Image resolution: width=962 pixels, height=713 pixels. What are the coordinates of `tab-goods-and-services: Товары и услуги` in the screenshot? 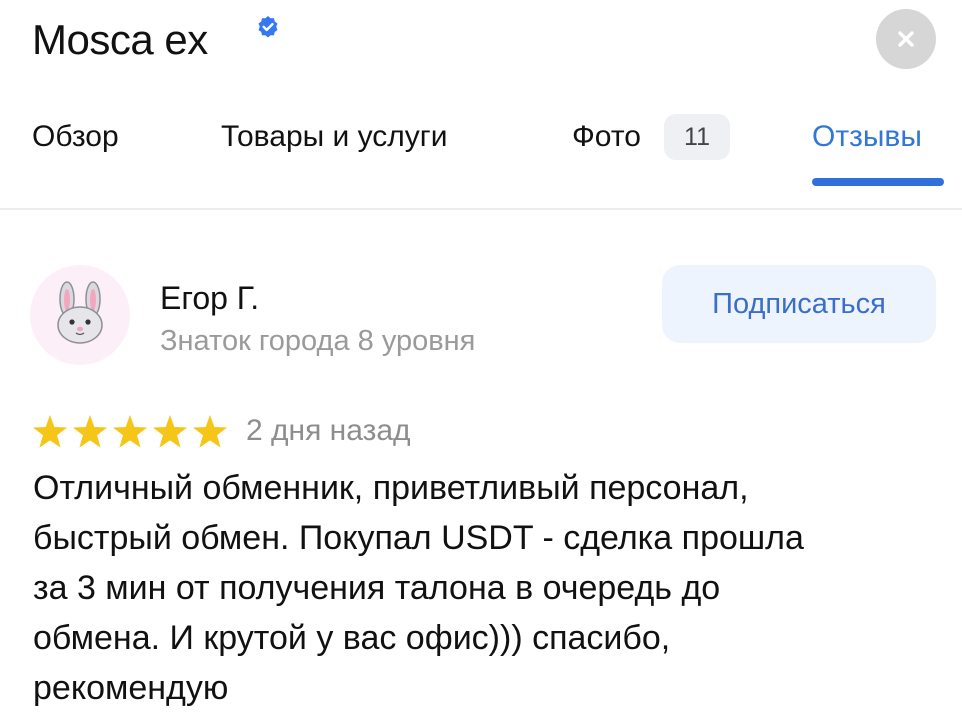 It's located at (334, 137).